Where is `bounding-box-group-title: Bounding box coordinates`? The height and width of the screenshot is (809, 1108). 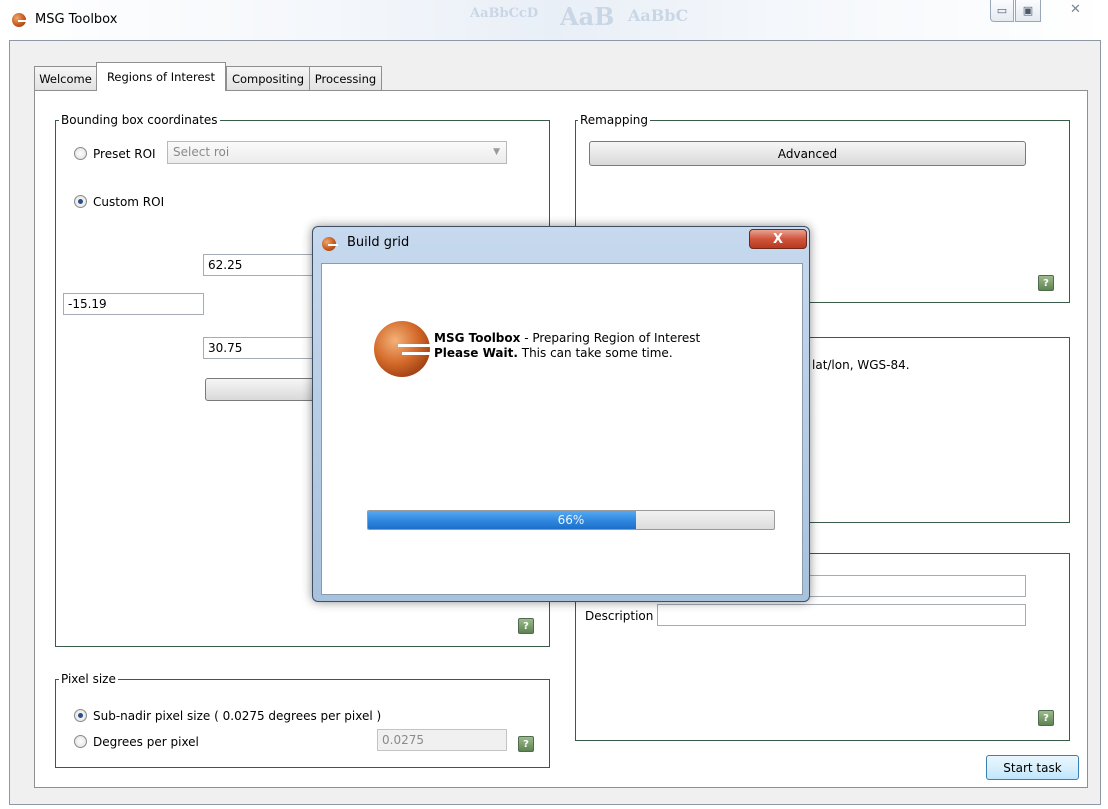
bounding-box-group-title: Bounding box coordinates is located at coordinates (139, 120).